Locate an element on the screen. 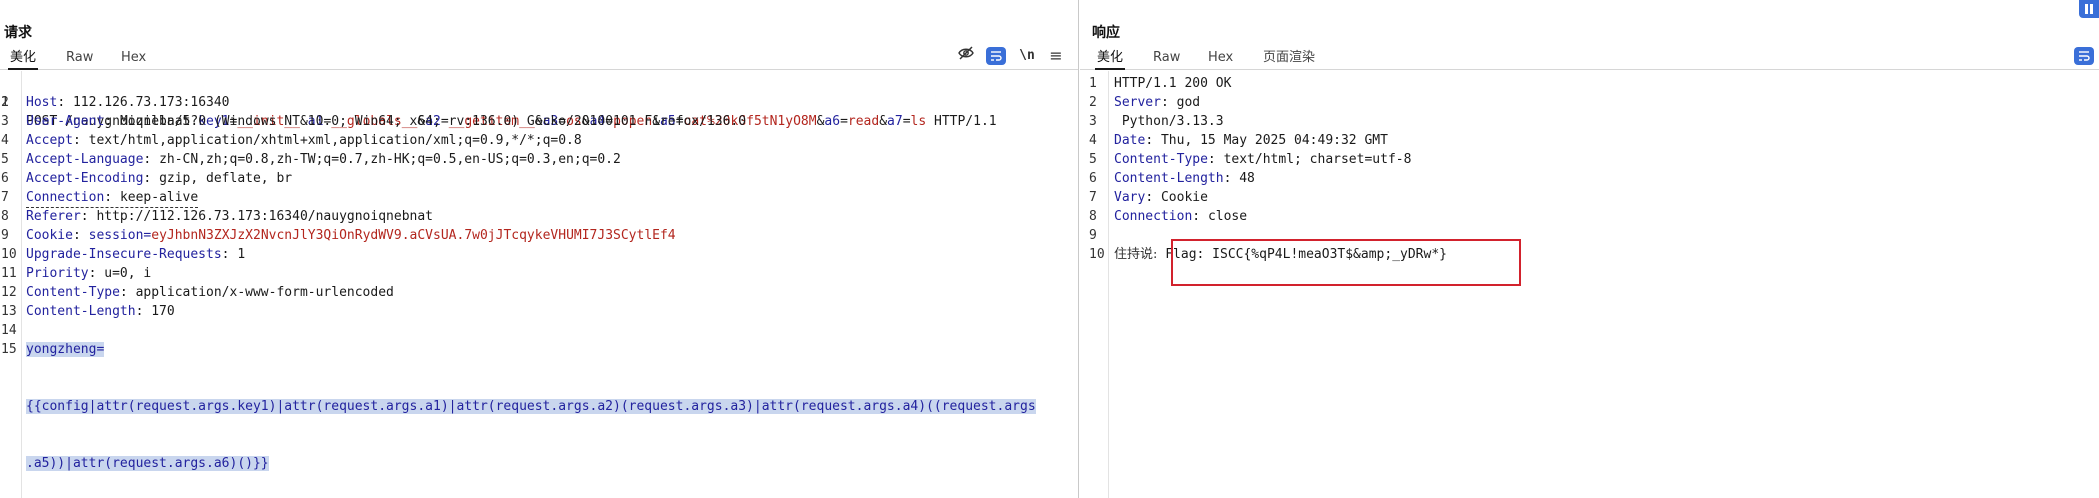 Image resolution: width=2099 pixels, height=498 pixels. line-number: 5 is located at coordinates (5, 159).